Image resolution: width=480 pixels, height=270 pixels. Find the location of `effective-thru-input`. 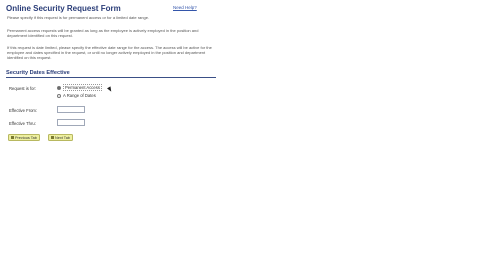

effective-thru-input is located at coordinates (71, 122).